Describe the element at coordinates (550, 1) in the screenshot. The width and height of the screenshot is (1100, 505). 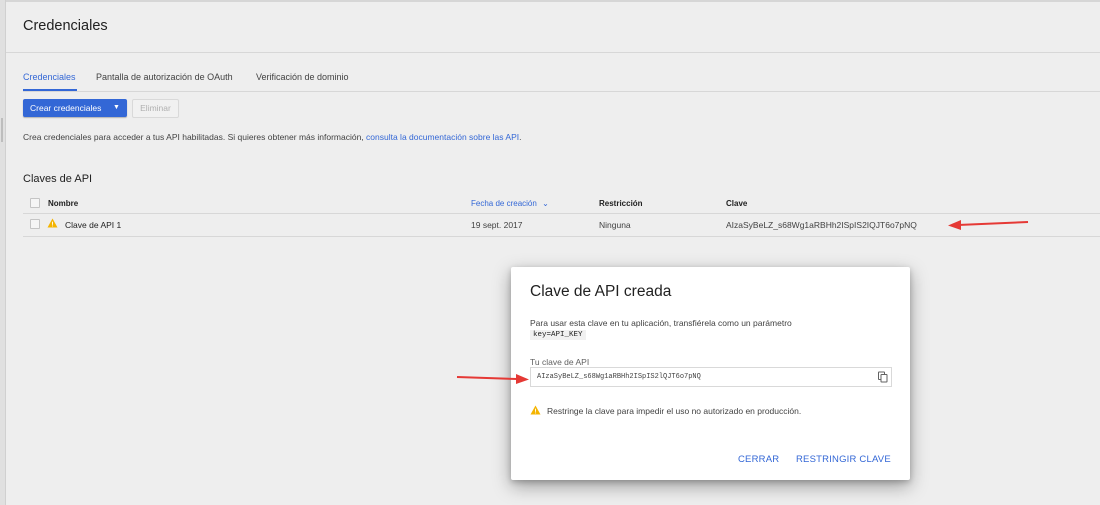
I see `top-border` at that location.